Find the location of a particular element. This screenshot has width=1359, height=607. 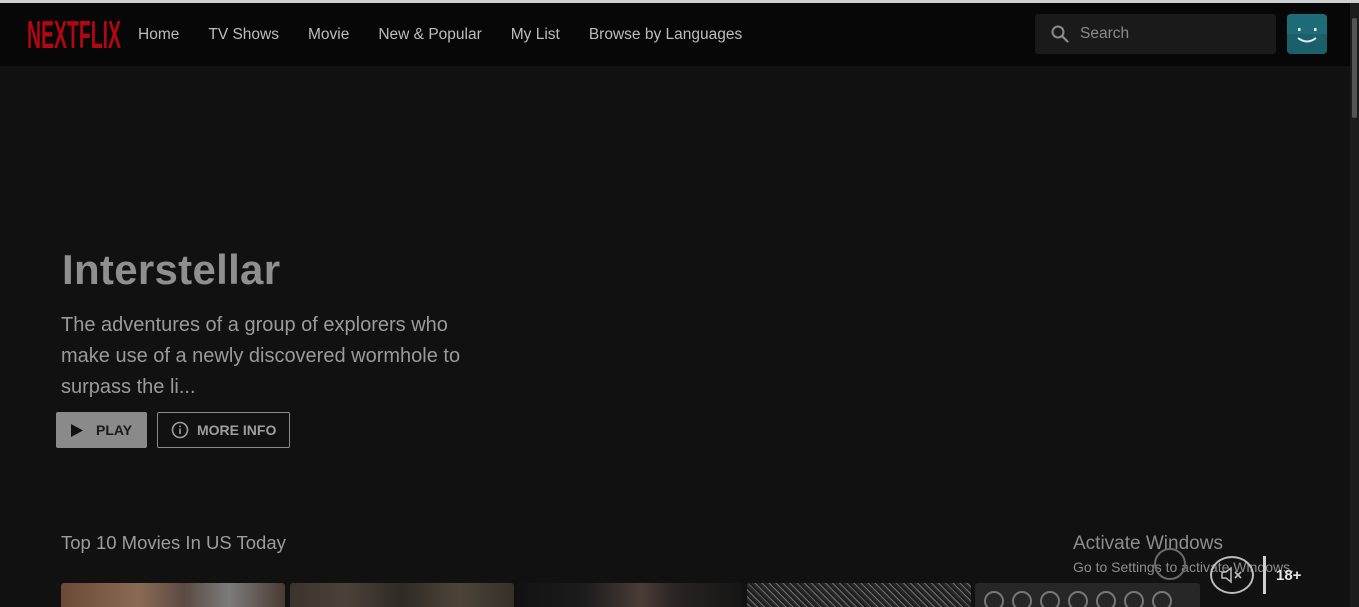

mute-button is located at coordinates (1232, 575).